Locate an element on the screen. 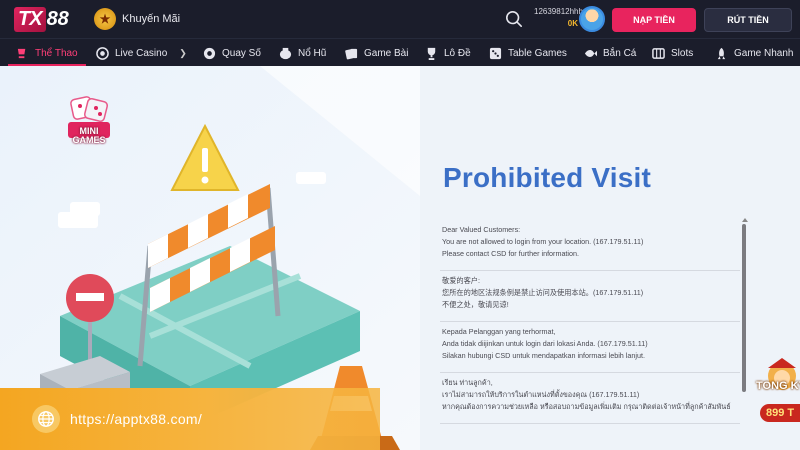 The image size is (800, 450). nav-label: Slots is located at coordinates (682, 53).